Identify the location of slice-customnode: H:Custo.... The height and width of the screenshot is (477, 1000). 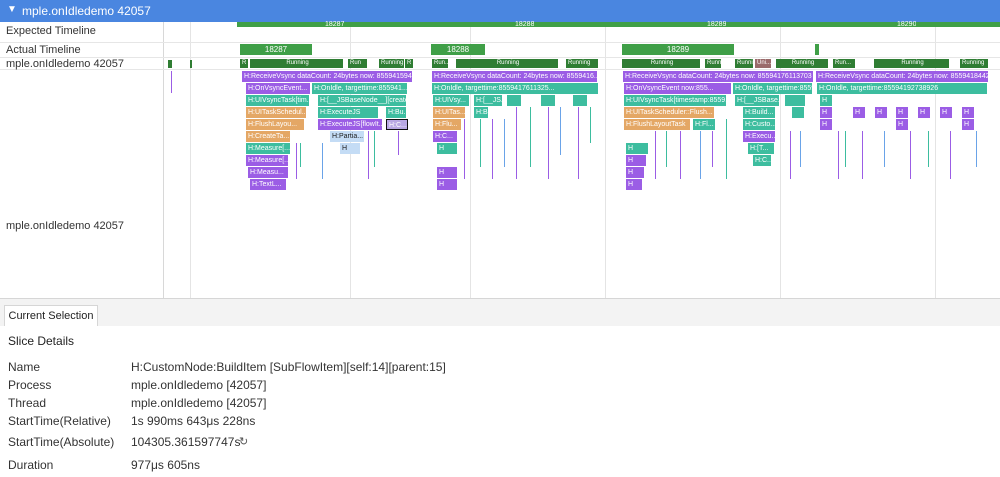
(759, 124).